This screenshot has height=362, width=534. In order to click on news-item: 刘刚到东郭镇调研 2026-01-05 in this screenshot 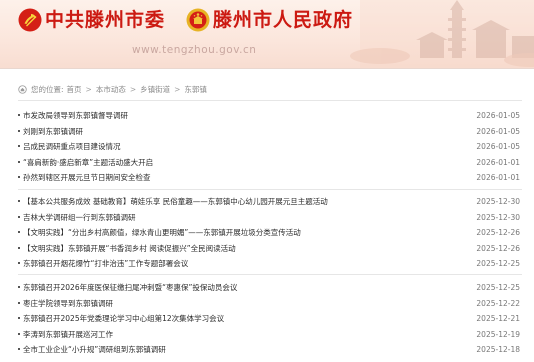, I will do `click(270, 132)`.